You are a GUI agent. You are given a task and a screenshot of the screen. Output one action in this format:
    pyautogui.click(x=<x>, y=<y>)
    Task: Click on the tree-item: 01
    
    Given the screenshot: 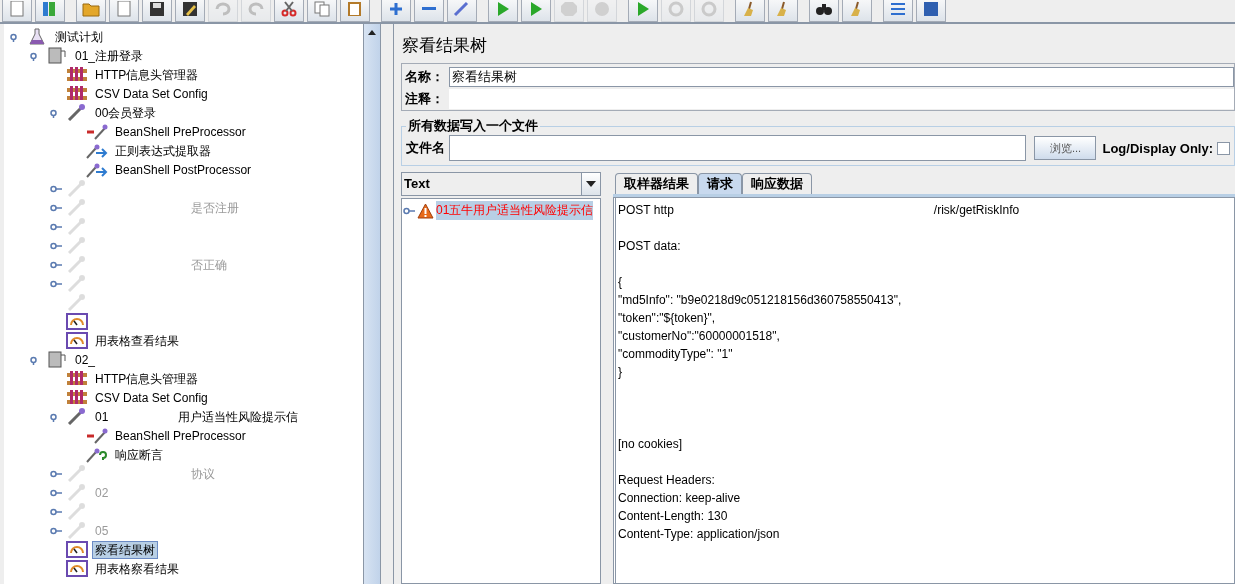 What is the action you would take?
    pyautogui.click(x=102, y=416)
    